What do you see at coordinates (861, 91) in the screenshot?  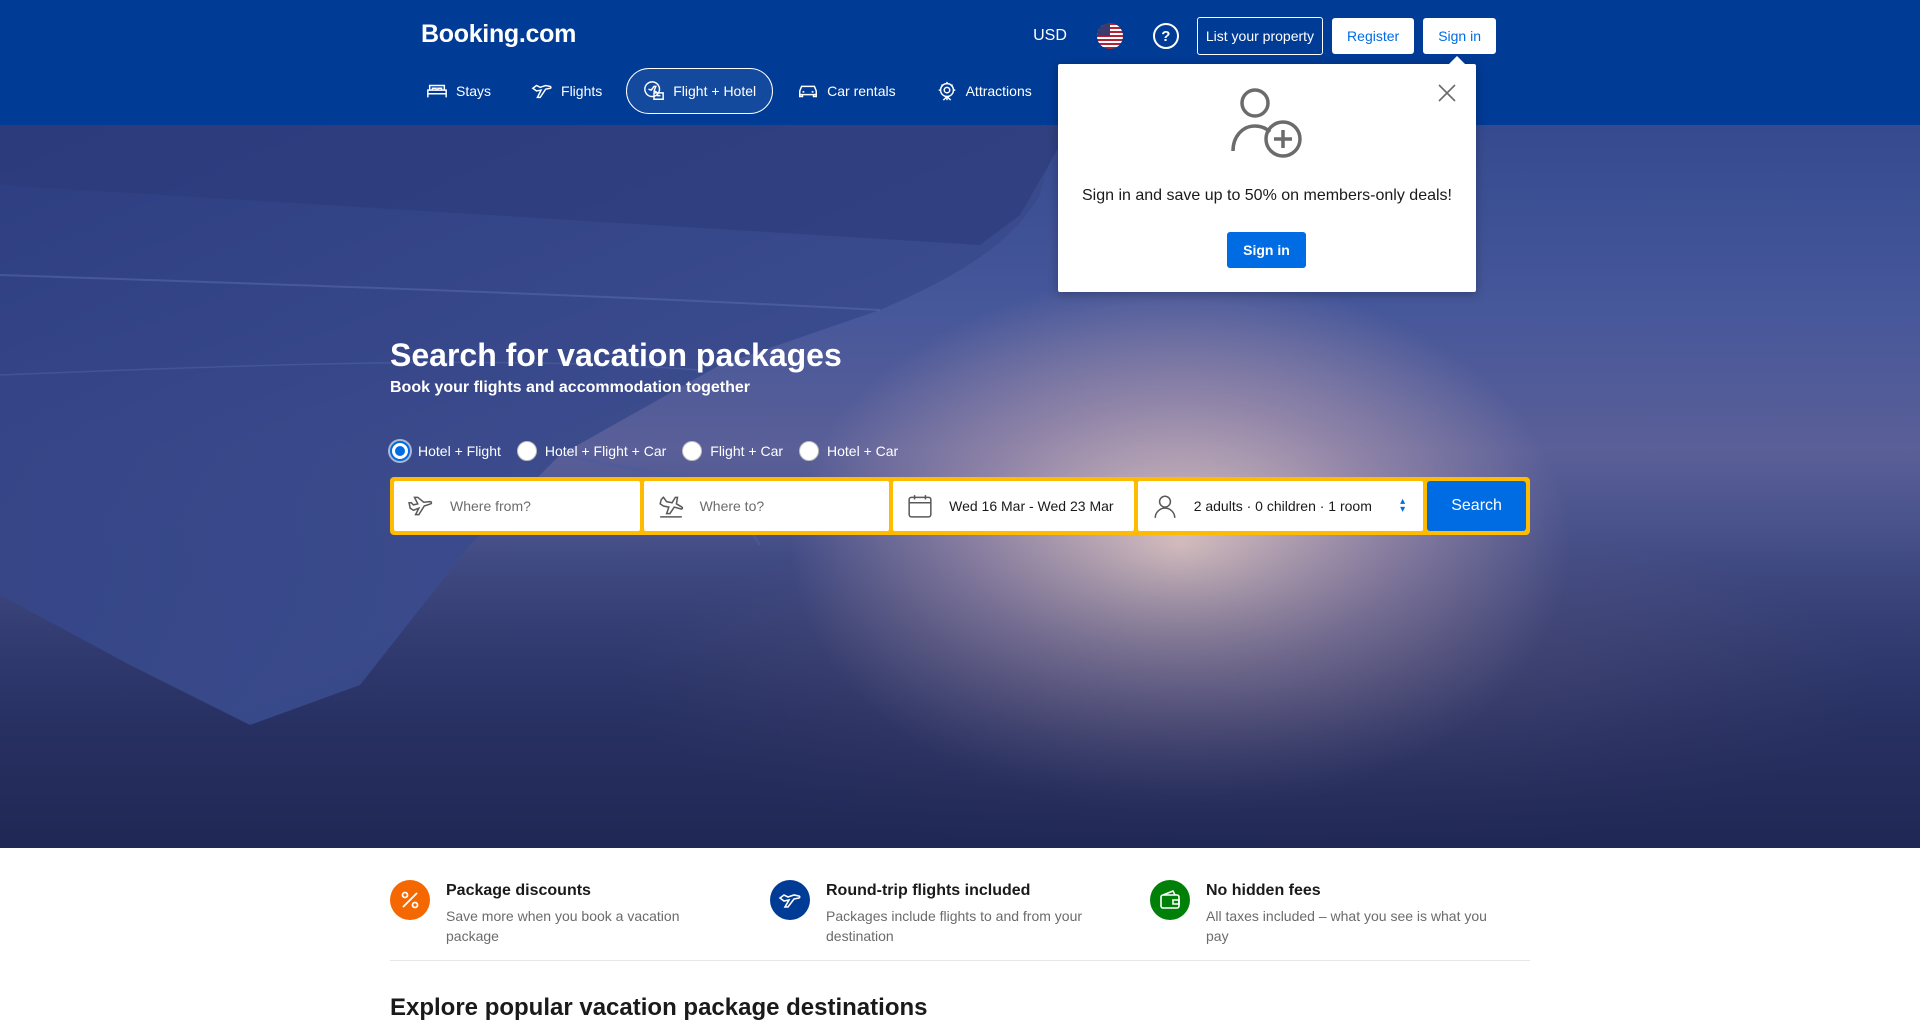 I see `nav-item-label: Car rentals` at bounding box center [861, 91].